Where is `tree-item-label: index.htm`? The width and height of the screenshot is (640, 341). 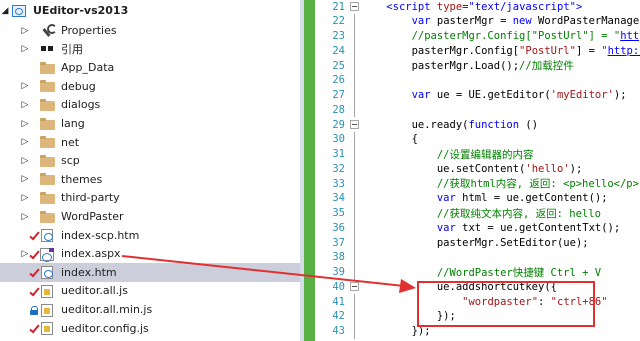
tree-item-label: index.htm is located at coordinates (89, 272).